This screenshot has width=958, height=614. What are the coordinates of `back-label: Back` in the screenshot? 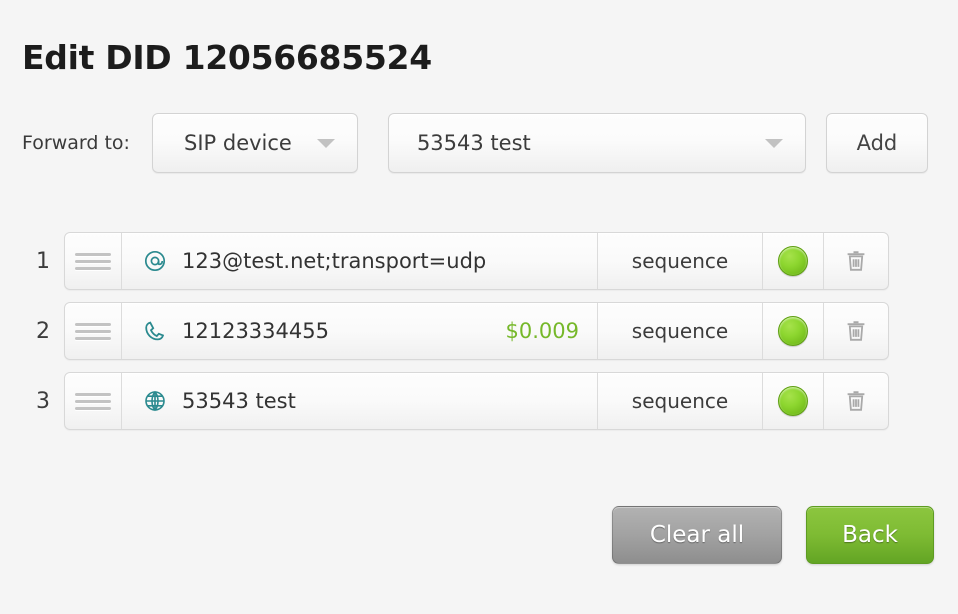 It's located at (870, 535).